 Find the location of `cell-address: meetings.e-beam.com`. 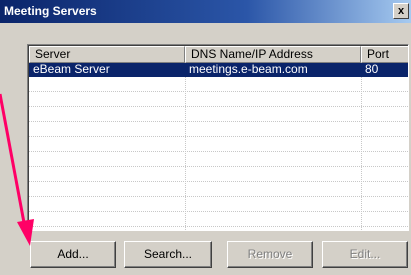

cell-address: meetings.e-beam.com is located at coordinates (248, 69).